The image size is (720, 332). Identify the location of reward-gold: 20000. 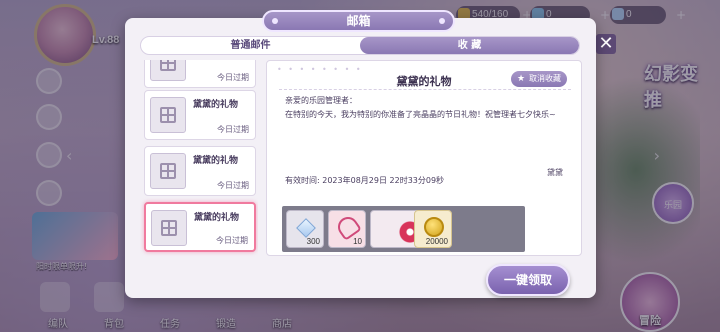
(433, 229).